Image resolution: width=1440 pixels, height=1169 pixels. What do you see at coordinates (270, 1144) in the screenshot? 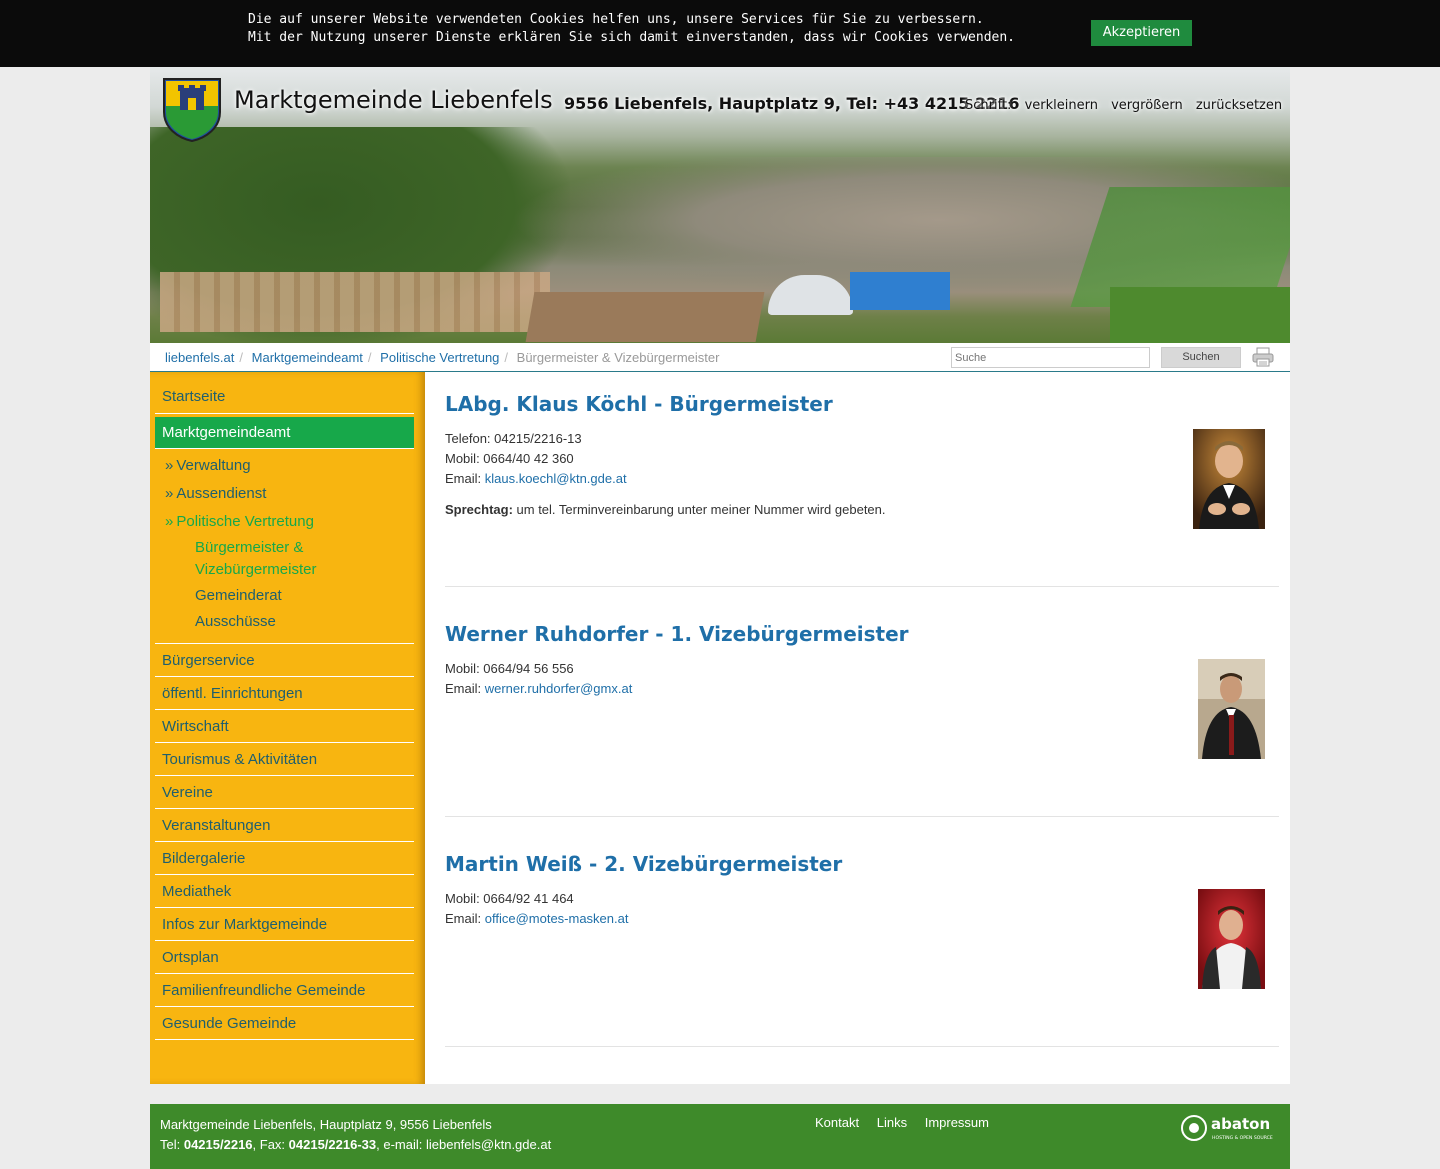
I see `fax-label: , Fax:` at bounding box center [270, 1144].